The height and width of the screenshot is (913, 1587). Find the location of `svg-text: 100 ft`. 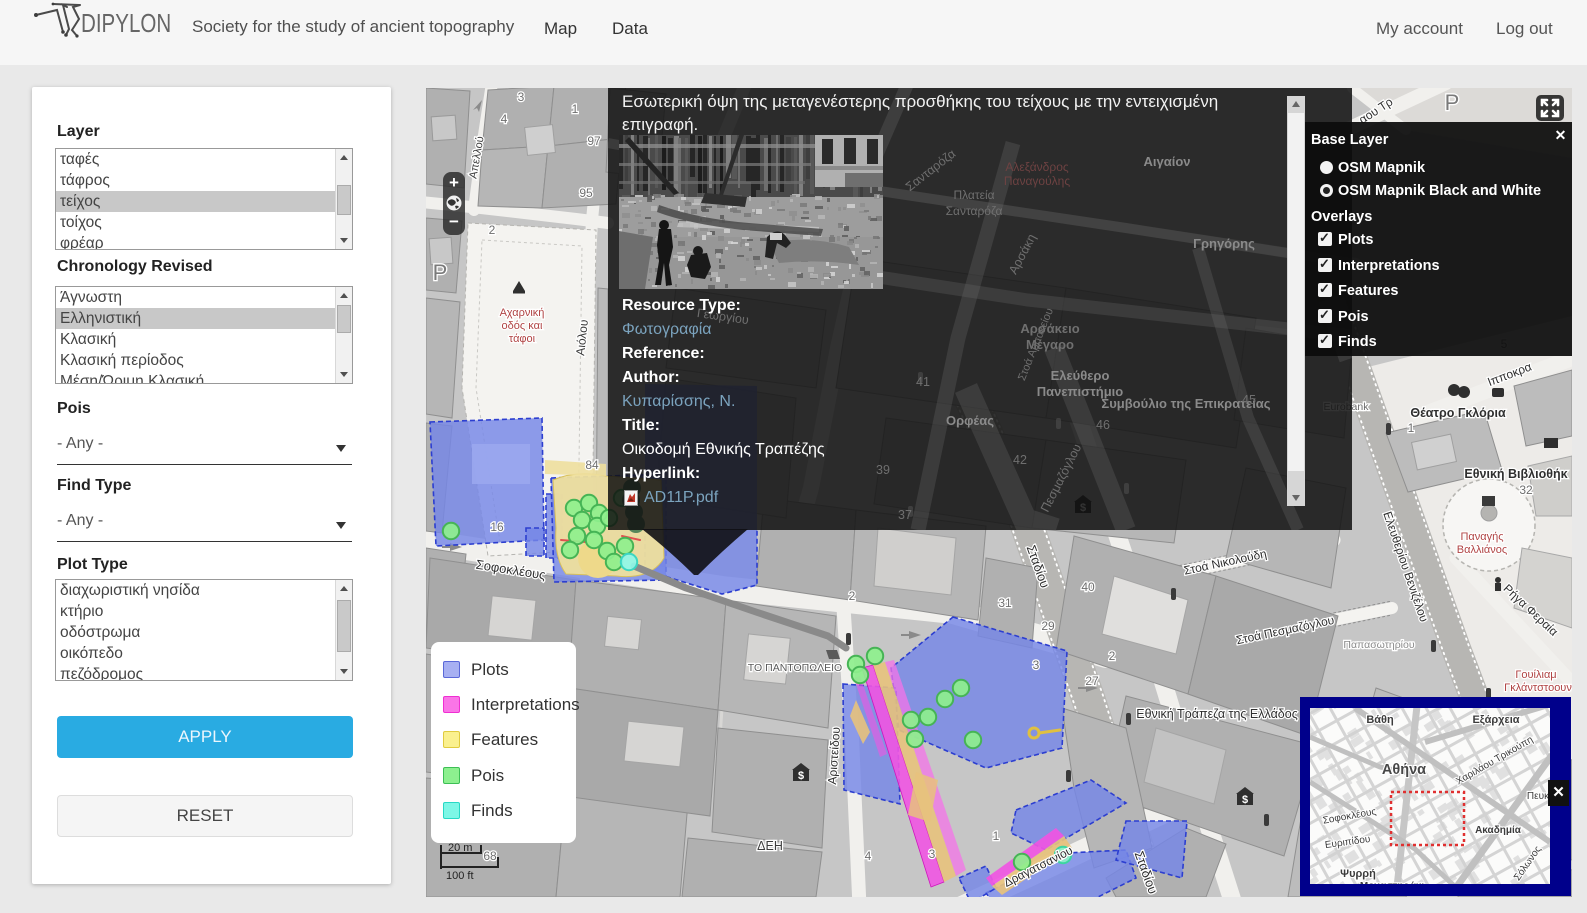

svg-text: 100 ft is located at coordinates (460, 876).